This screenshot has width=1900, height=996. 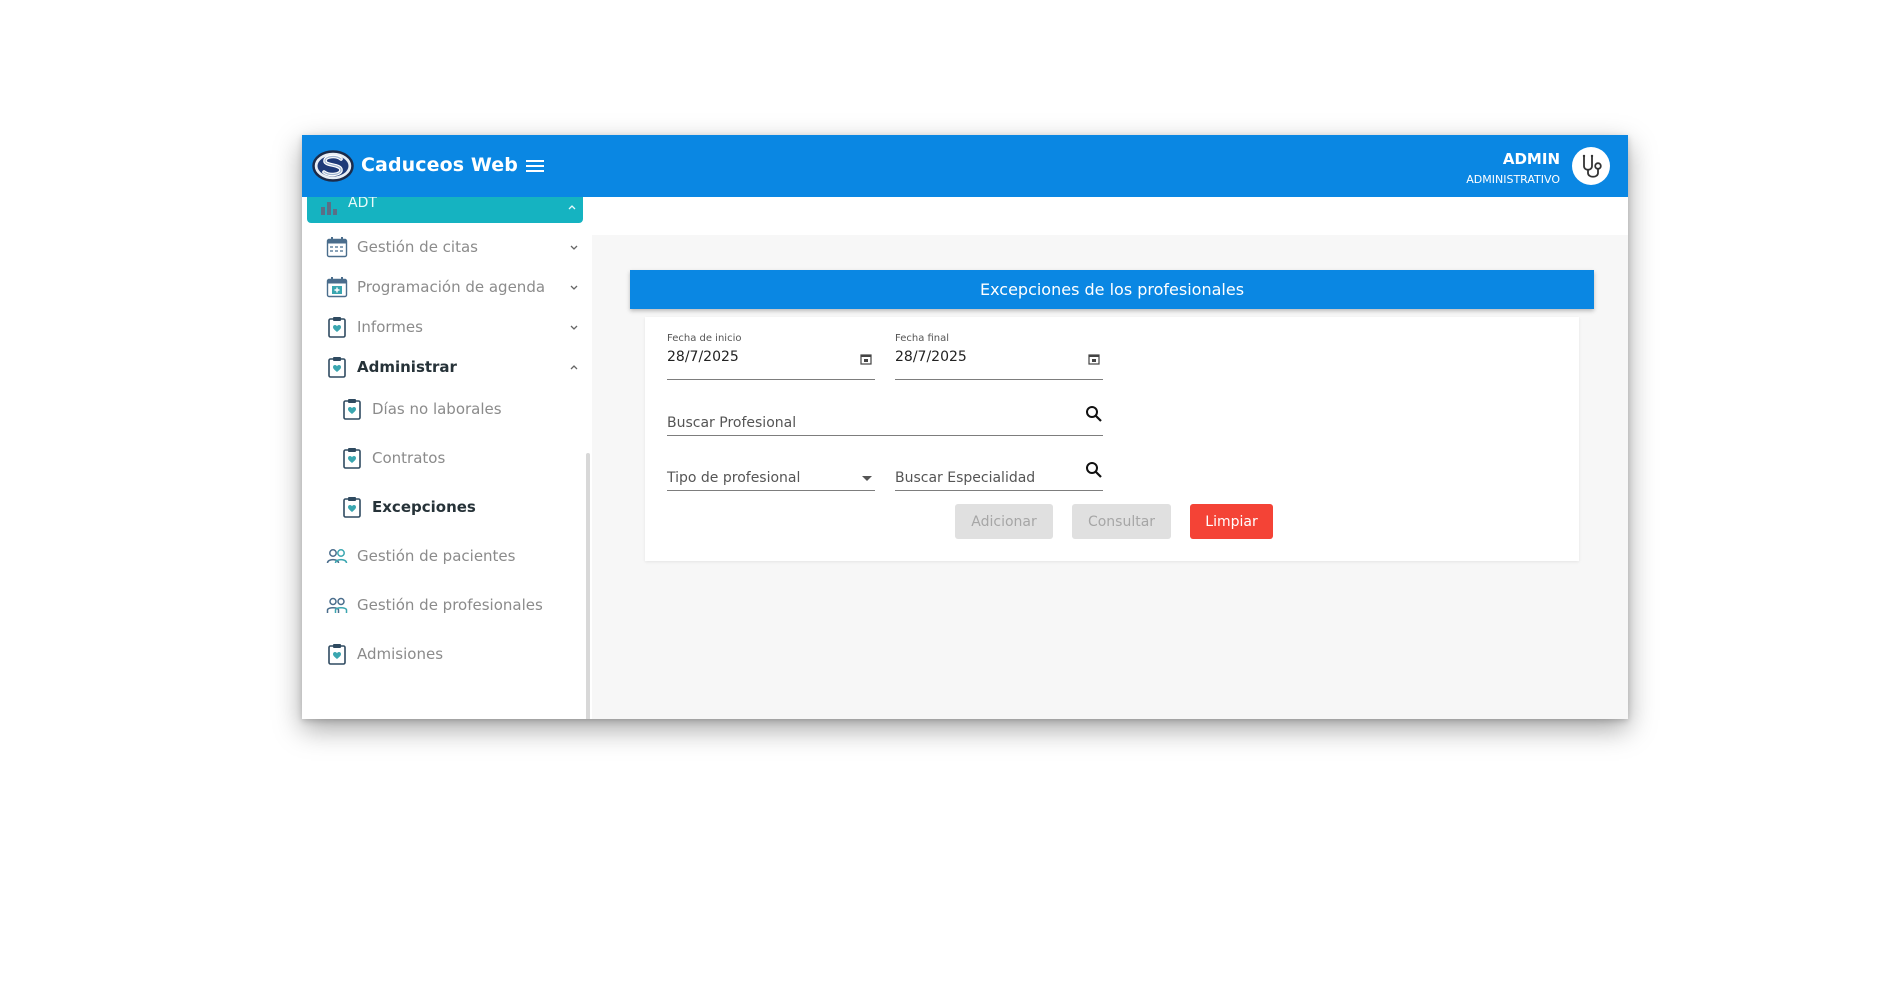 What do you see at coordinates (704, 338) in the screenshot?
I see `start-date-label: Fecha de inicio` at bounding box center [704, 338].